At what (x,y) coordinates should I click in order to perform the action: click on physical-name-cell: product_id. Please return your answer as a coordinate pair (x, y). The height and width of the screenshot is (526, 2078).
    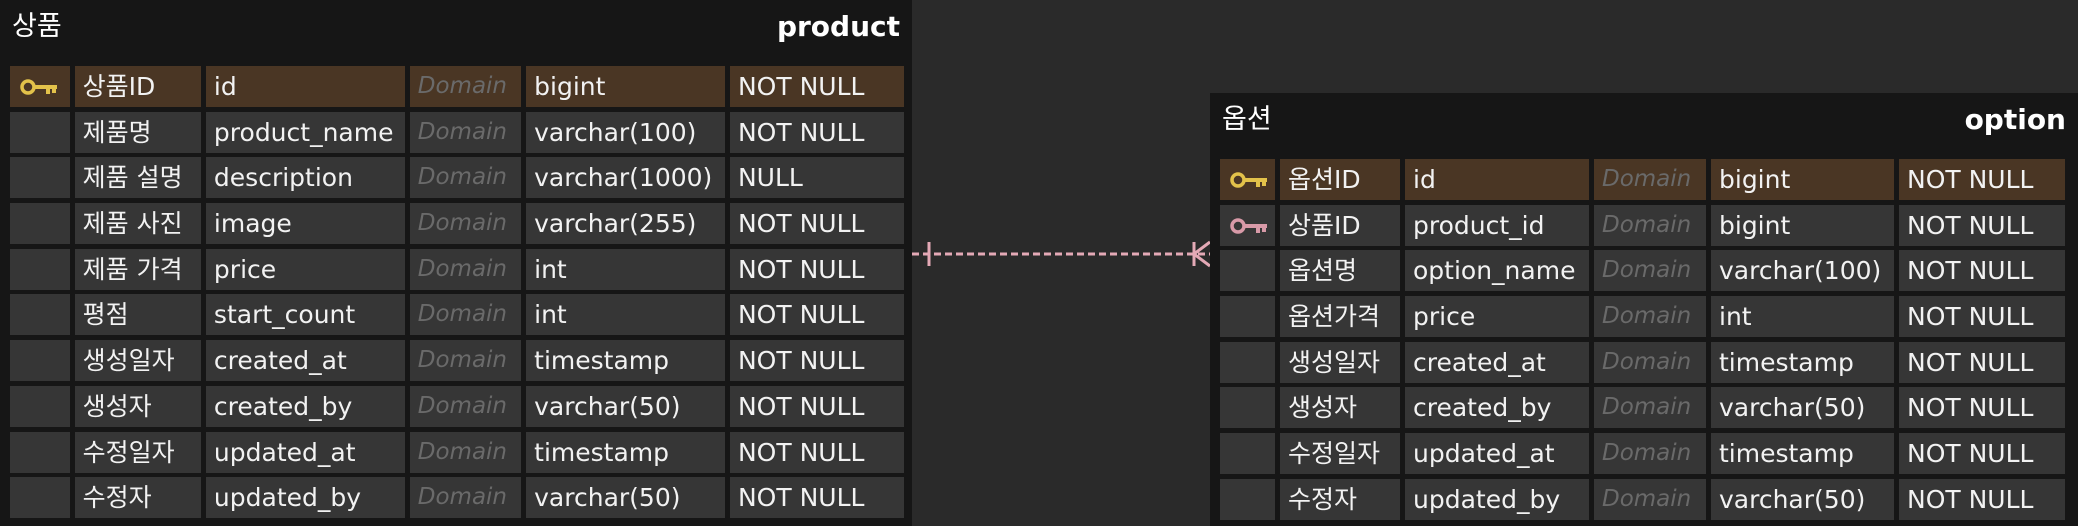
    Looking at the image, I should click on (1497, 225).